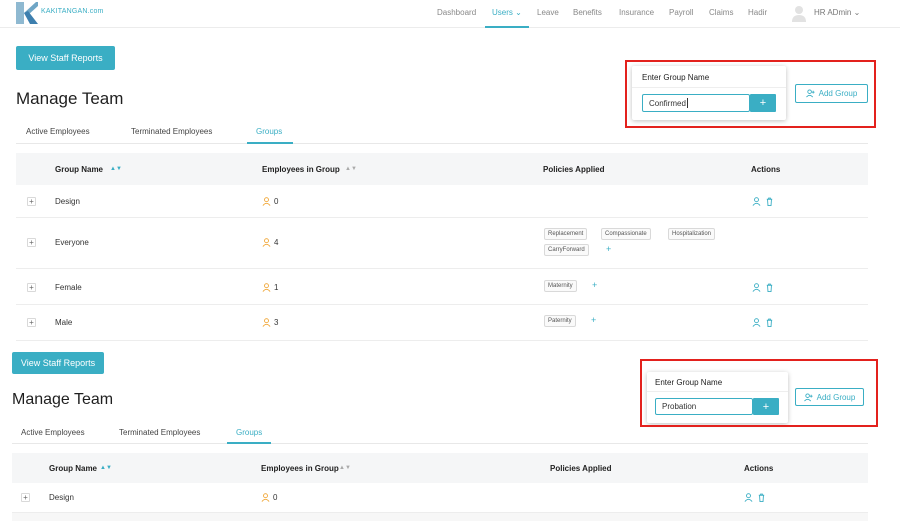  What do you see at coordinates (799, 13) in the screenshot?
I see `user-avatar-icon` at bounding box center [799, 13].